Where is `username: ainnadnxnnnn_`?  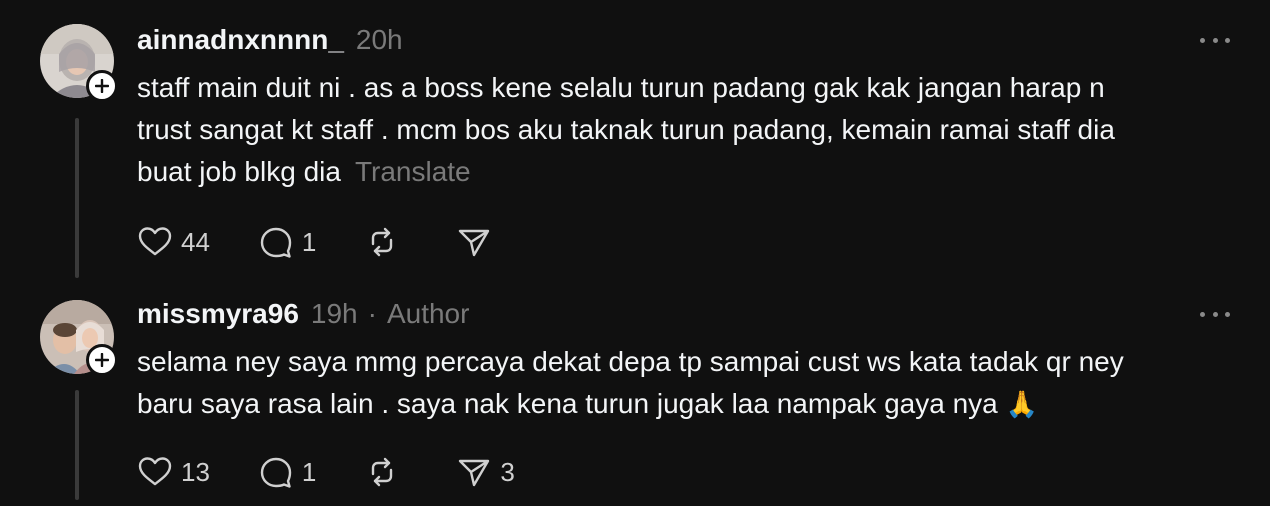 username: ainnadnxnnnn_ is located at coordinates (240, 40).